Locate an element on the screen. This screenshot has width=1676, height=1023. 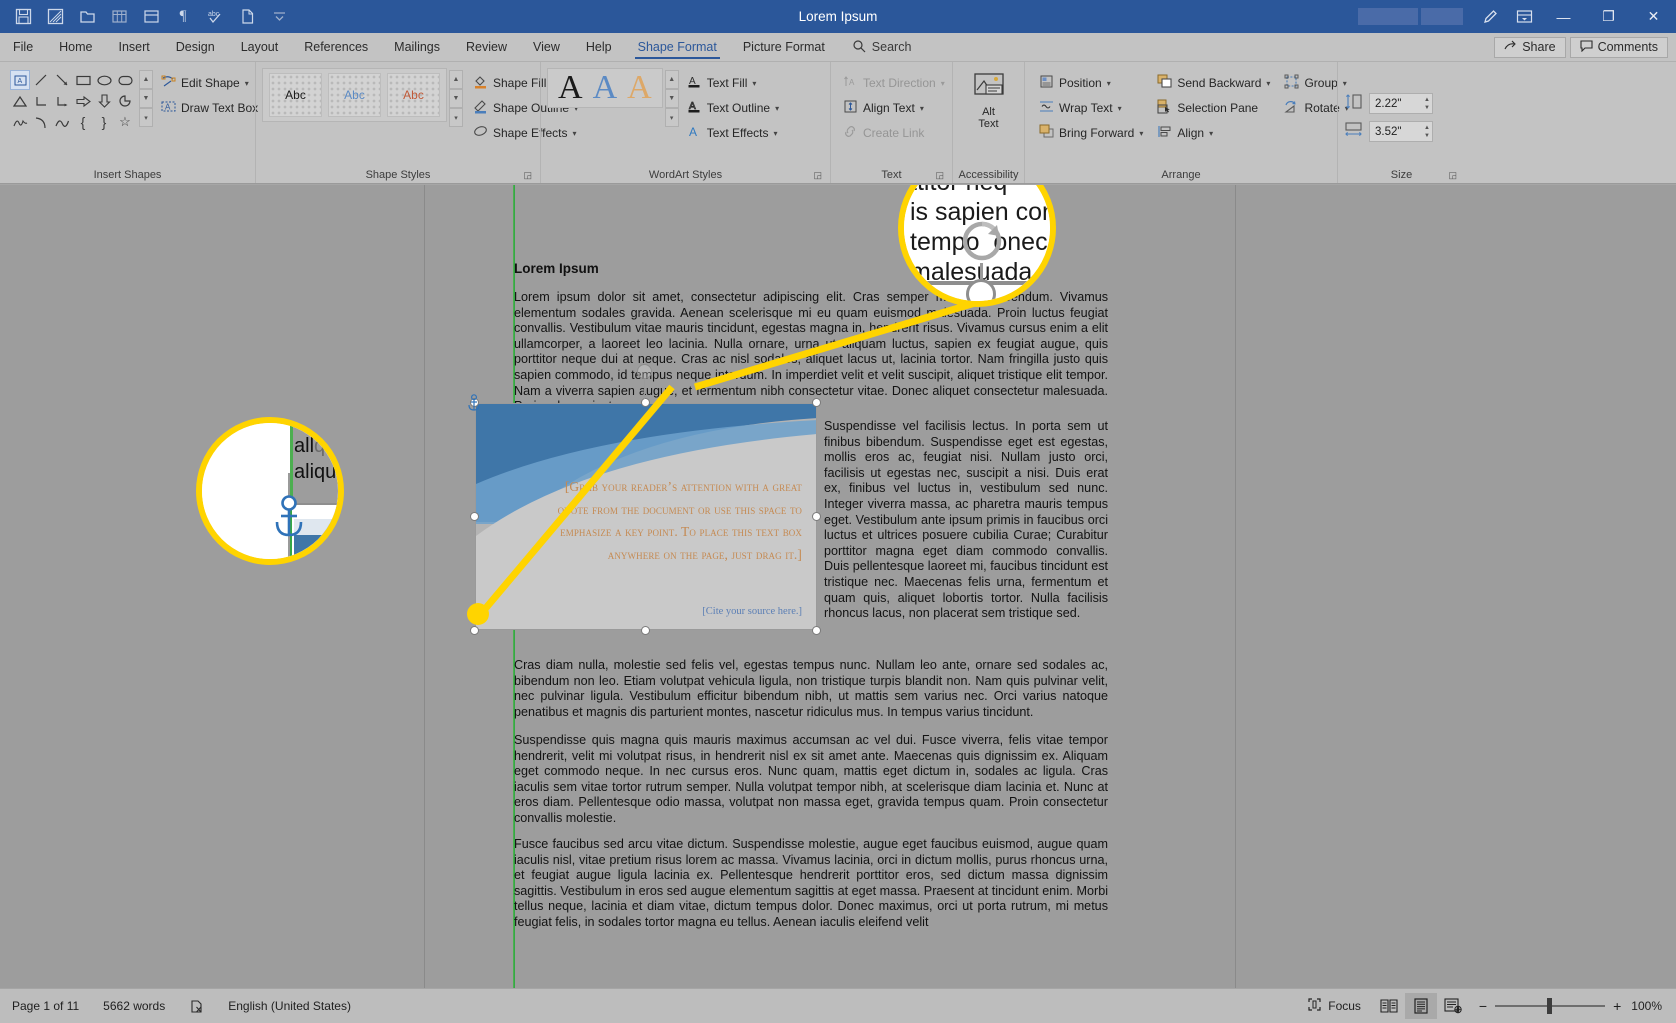
autosave-icon is located at coordinates (55, 17).